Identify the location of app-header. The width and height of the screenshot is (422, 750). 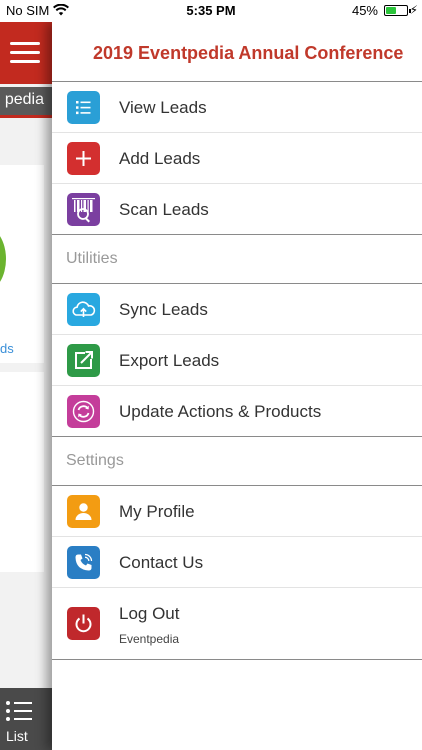
(26, 53).